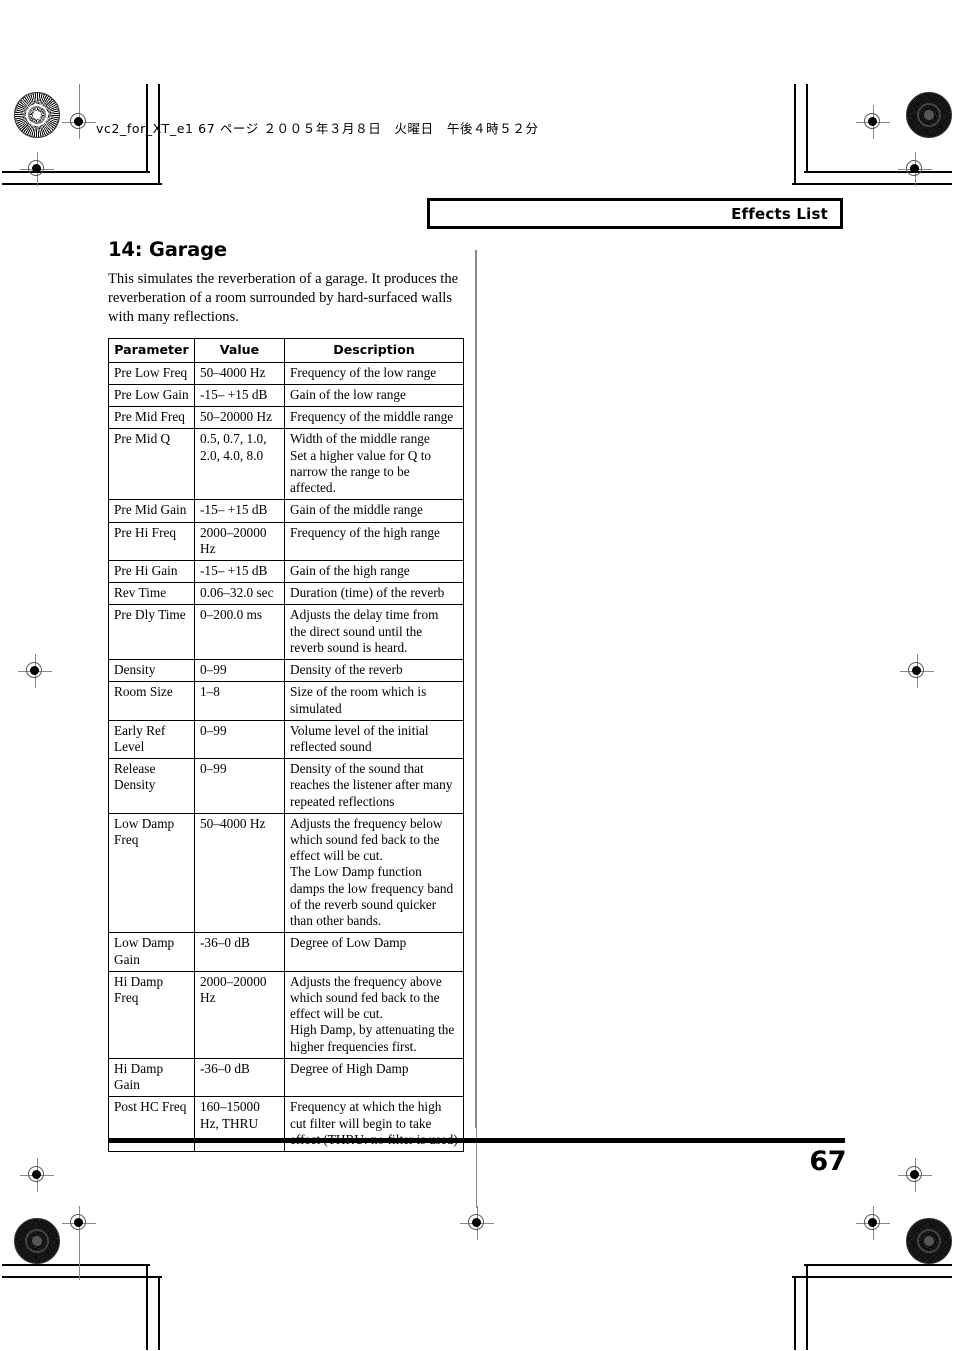 The width and height of the screenshot is (954, 1351). What do you see at coordinates (374, 701) in the screenshot?
I see `cell-description: Size of the room which is simulated` at bounding box center [374, 701].